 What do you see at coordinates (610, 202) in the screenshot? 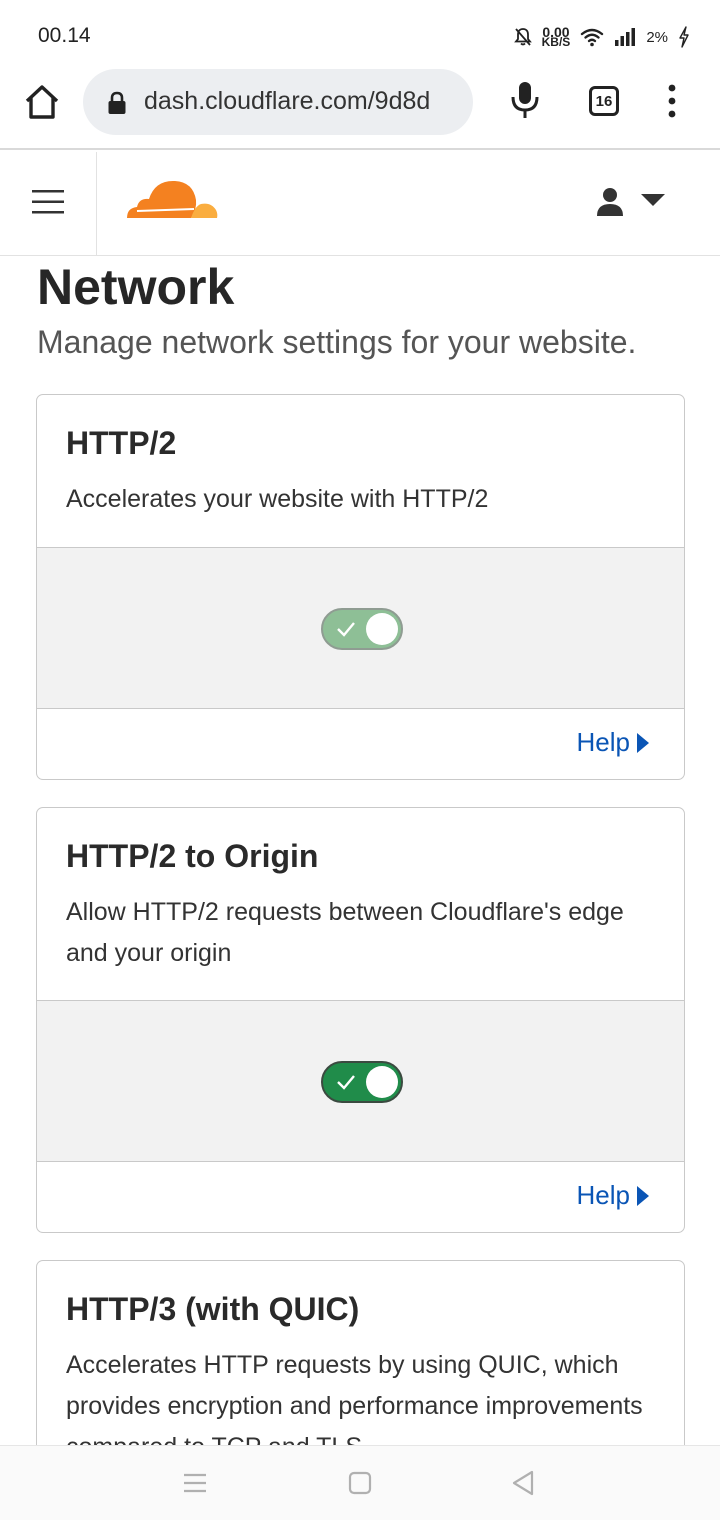
I see `user-icon` at bounding box center [610, 202].